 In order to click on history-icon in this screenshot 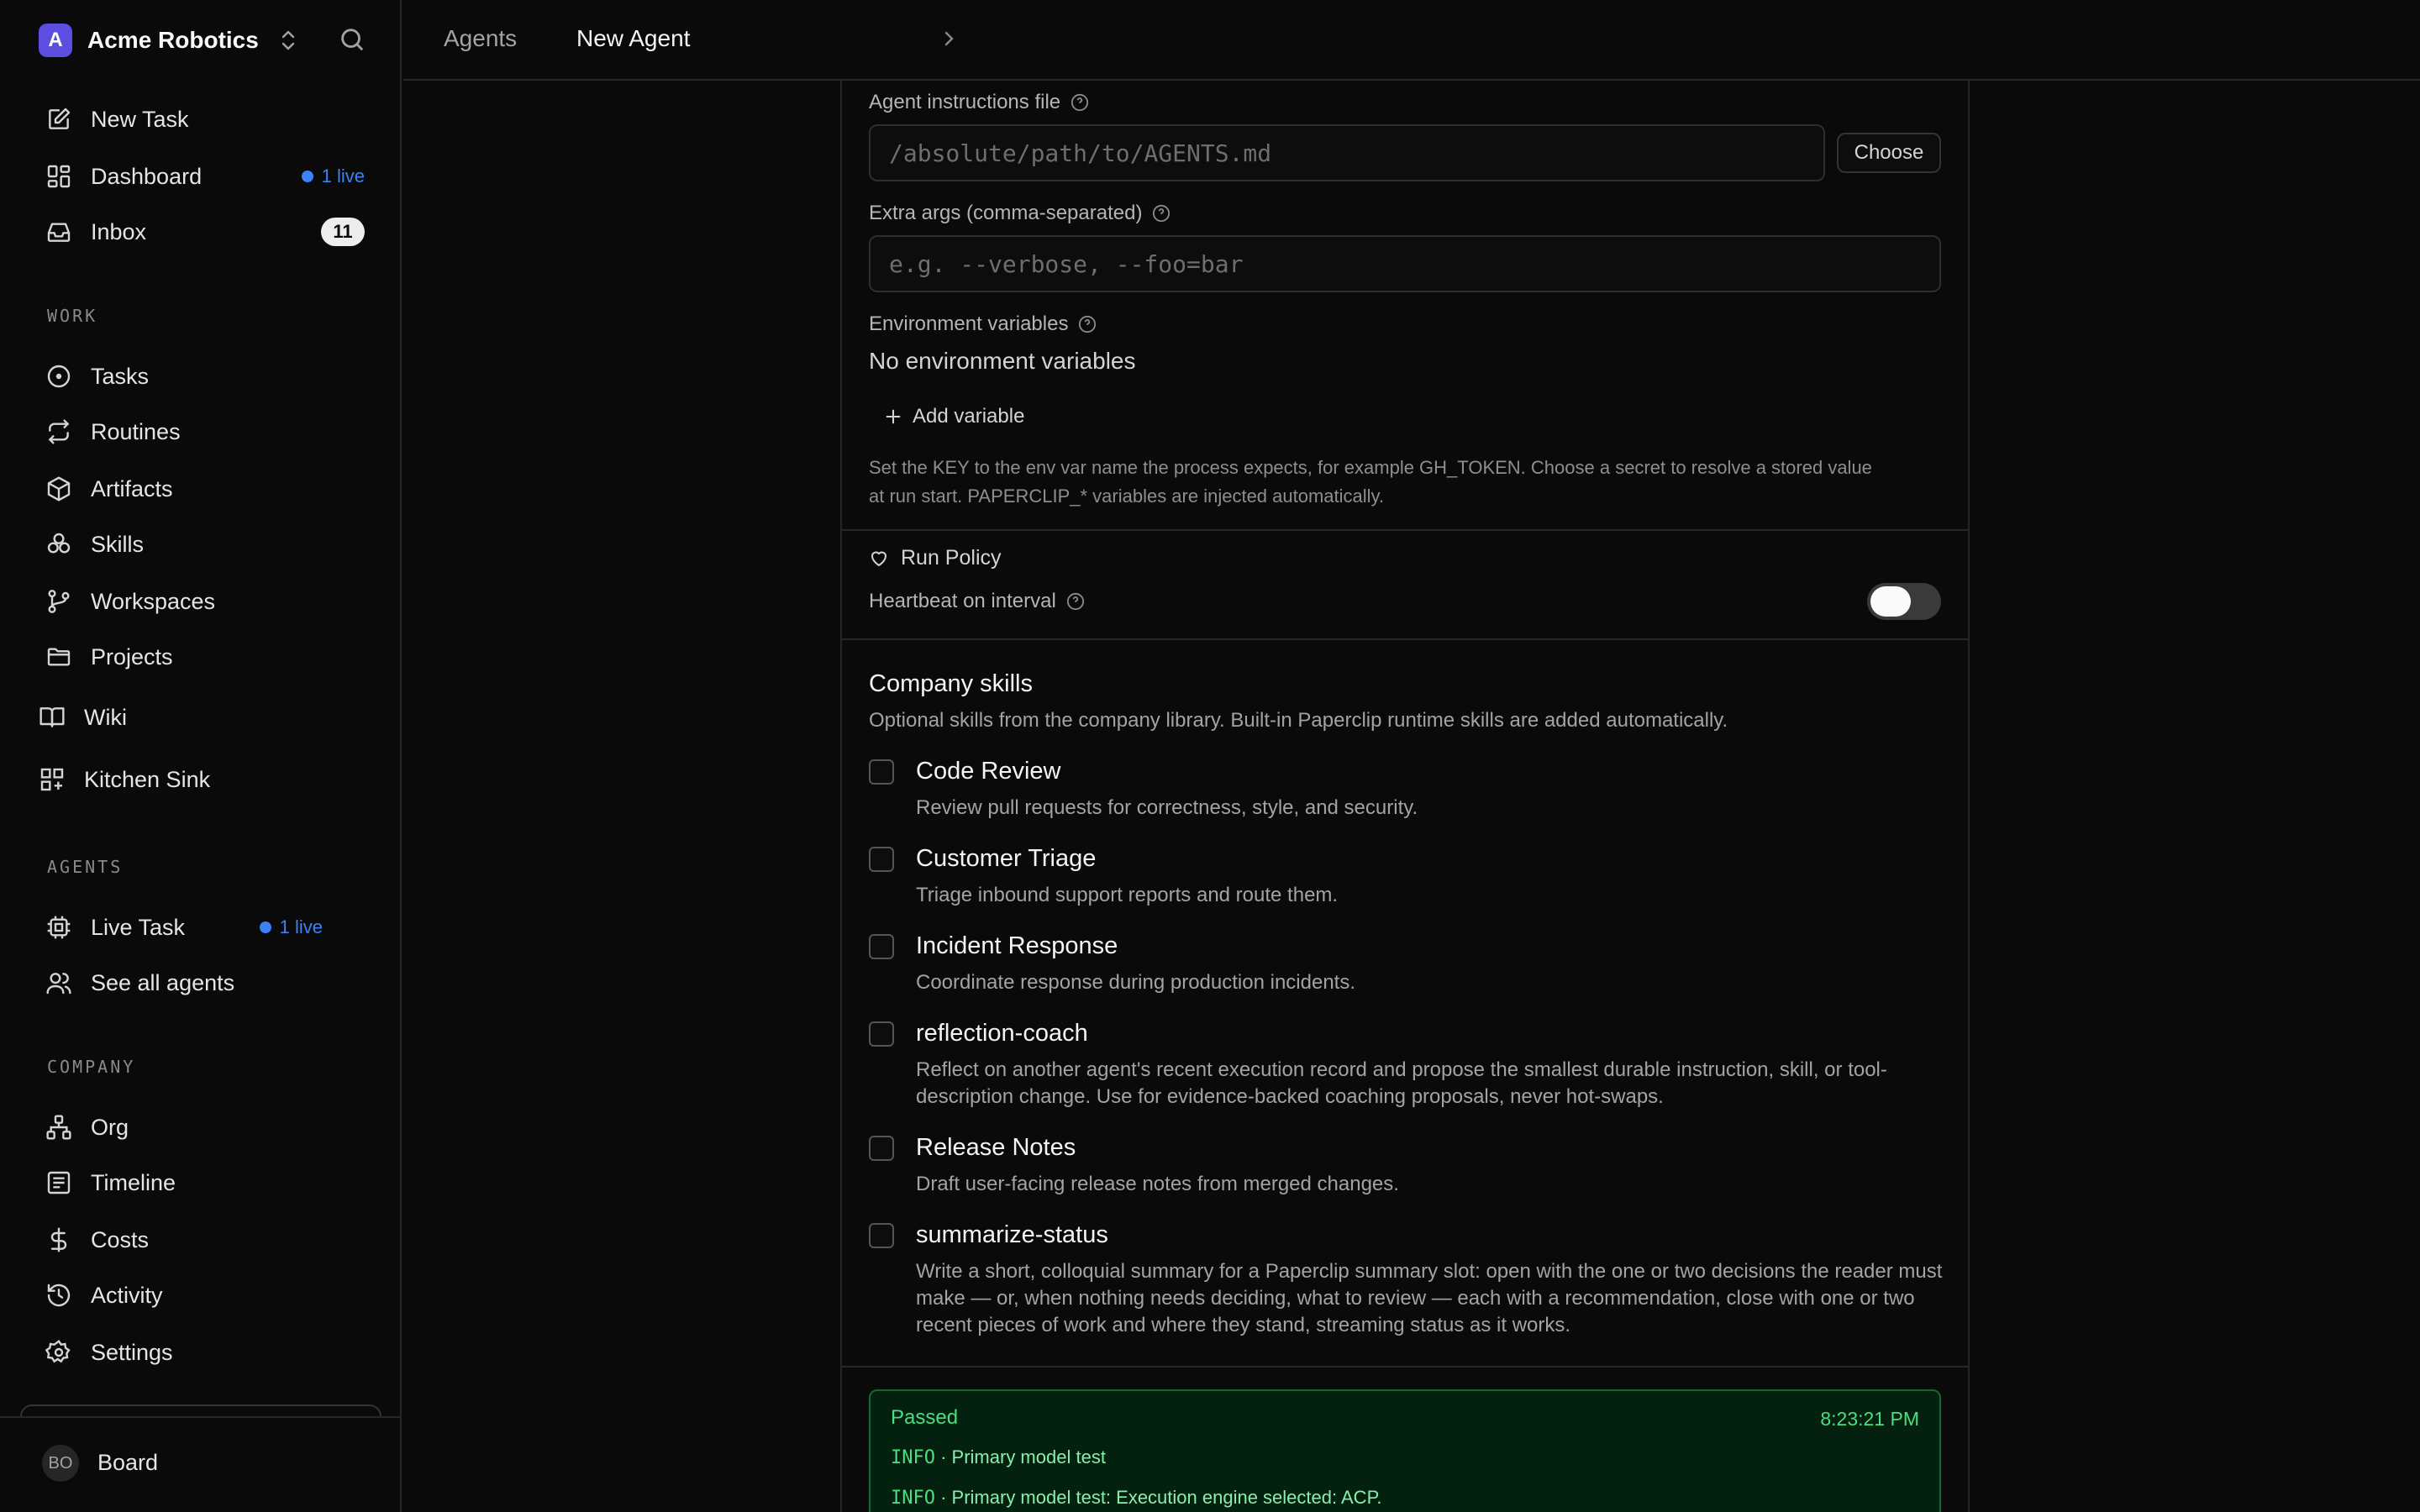, I will do `click(58, 1295)`.